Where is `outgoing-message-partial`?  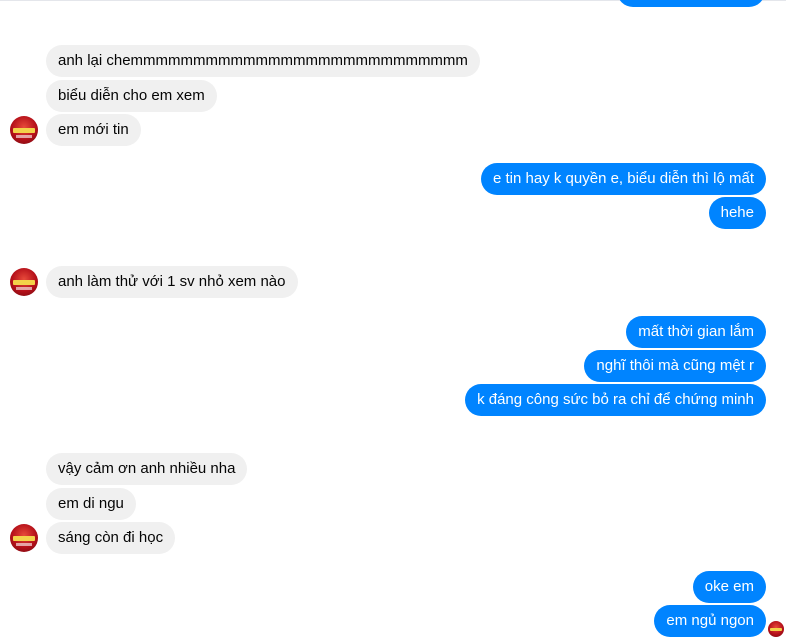
outgoing-message-partial is located at coordinates (691, 3).